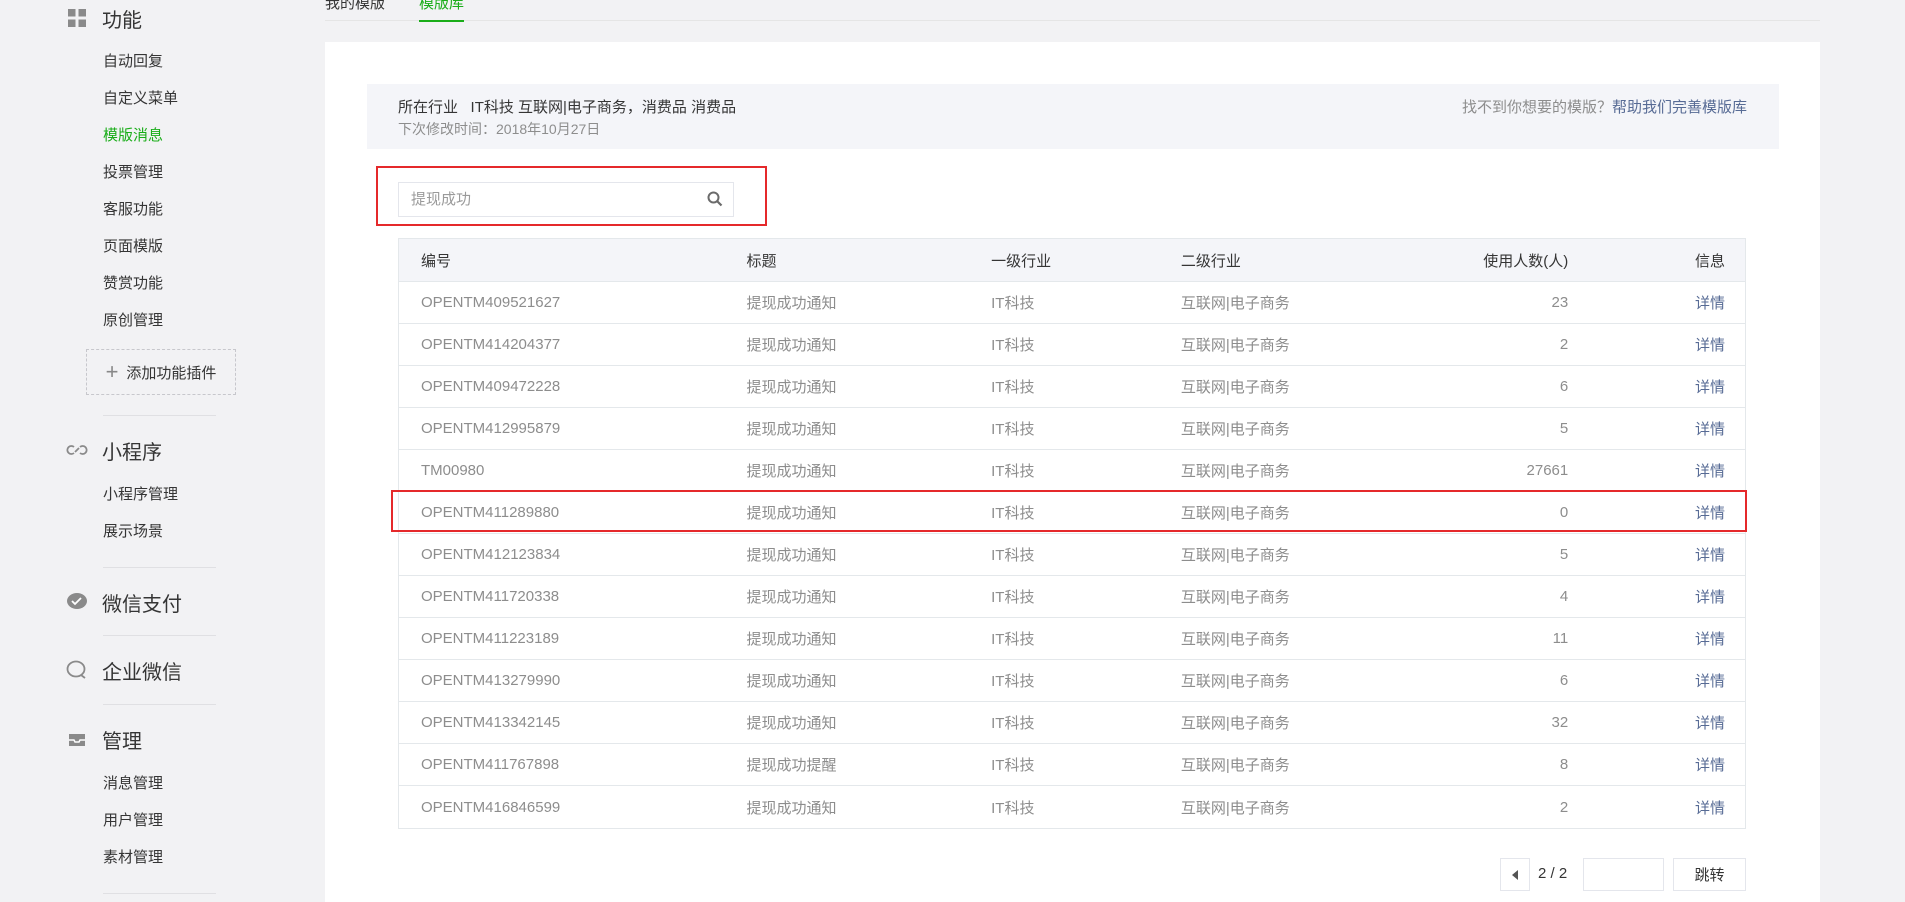  Describe the element at coordinates (436, 261) in the screenshot. I see `header-id: 编号` at that location.